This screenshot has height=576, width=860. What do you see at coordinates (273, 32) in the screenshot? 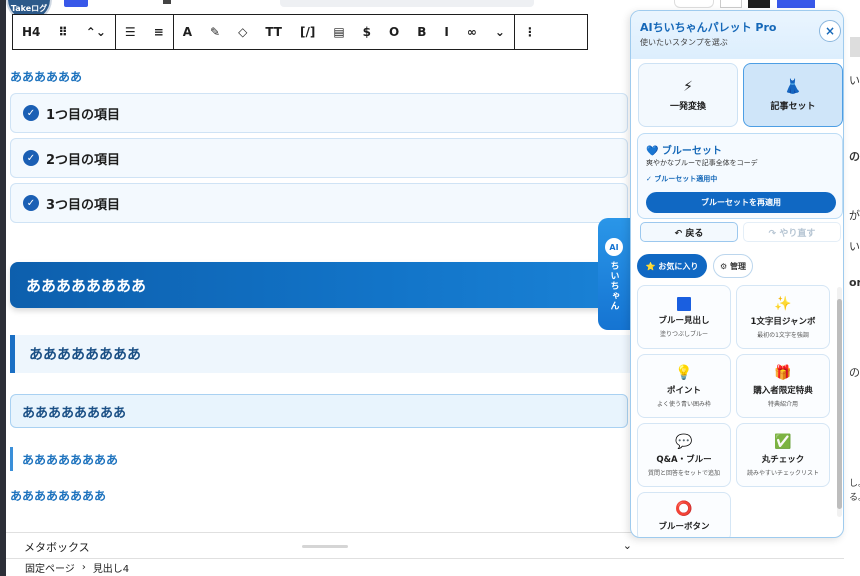
I see `font-size-icon: TT` at bounding box center [273, 32].